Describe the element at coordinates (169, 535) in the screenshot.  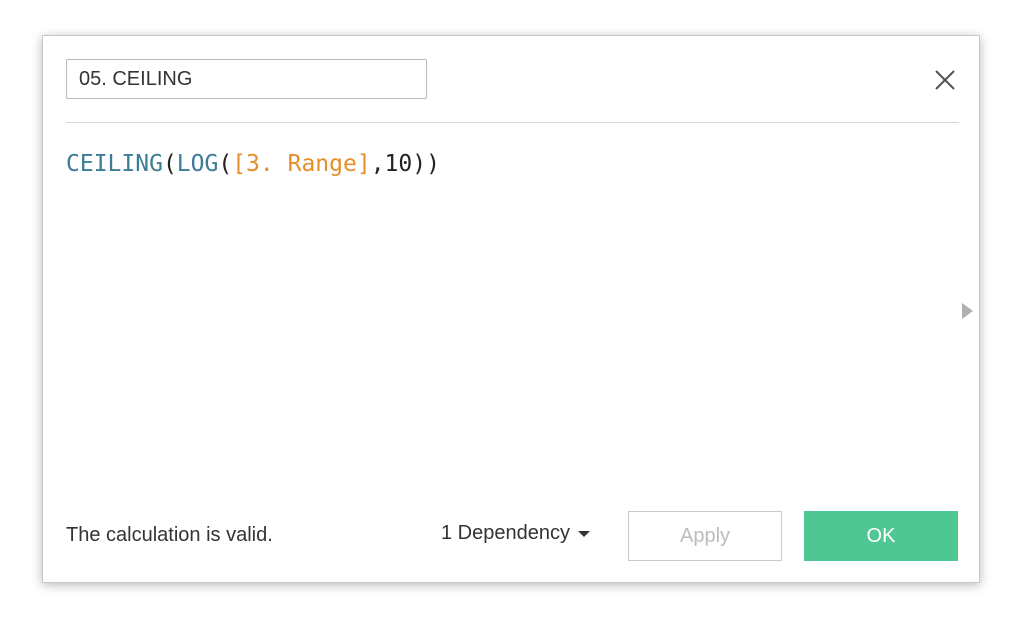
I see `validation-status: The calculation is valid.` at that location.